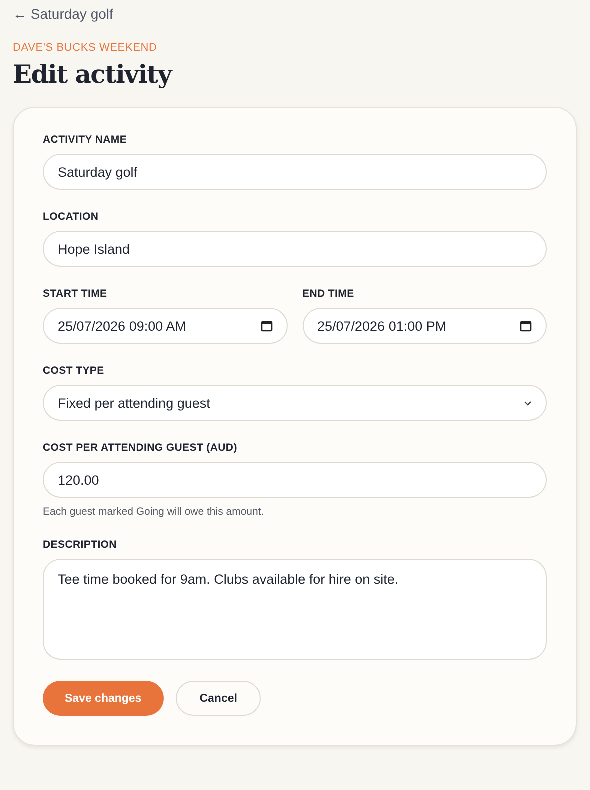  Describe the element at coordinates (295, 403) in the screenshot. I see `select-field: Fixed per attending guest` at that location.